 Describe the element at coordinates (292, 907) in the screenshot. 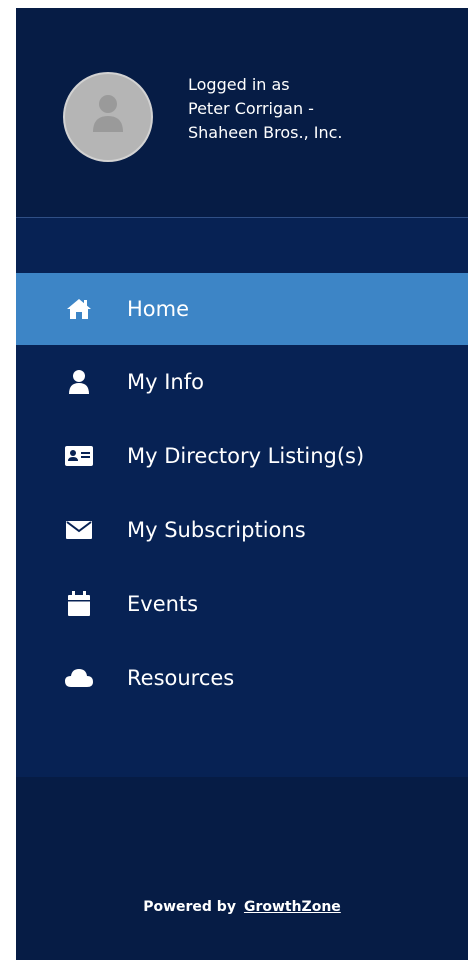

I see `growthzone-link: GrowthZone` at that location.